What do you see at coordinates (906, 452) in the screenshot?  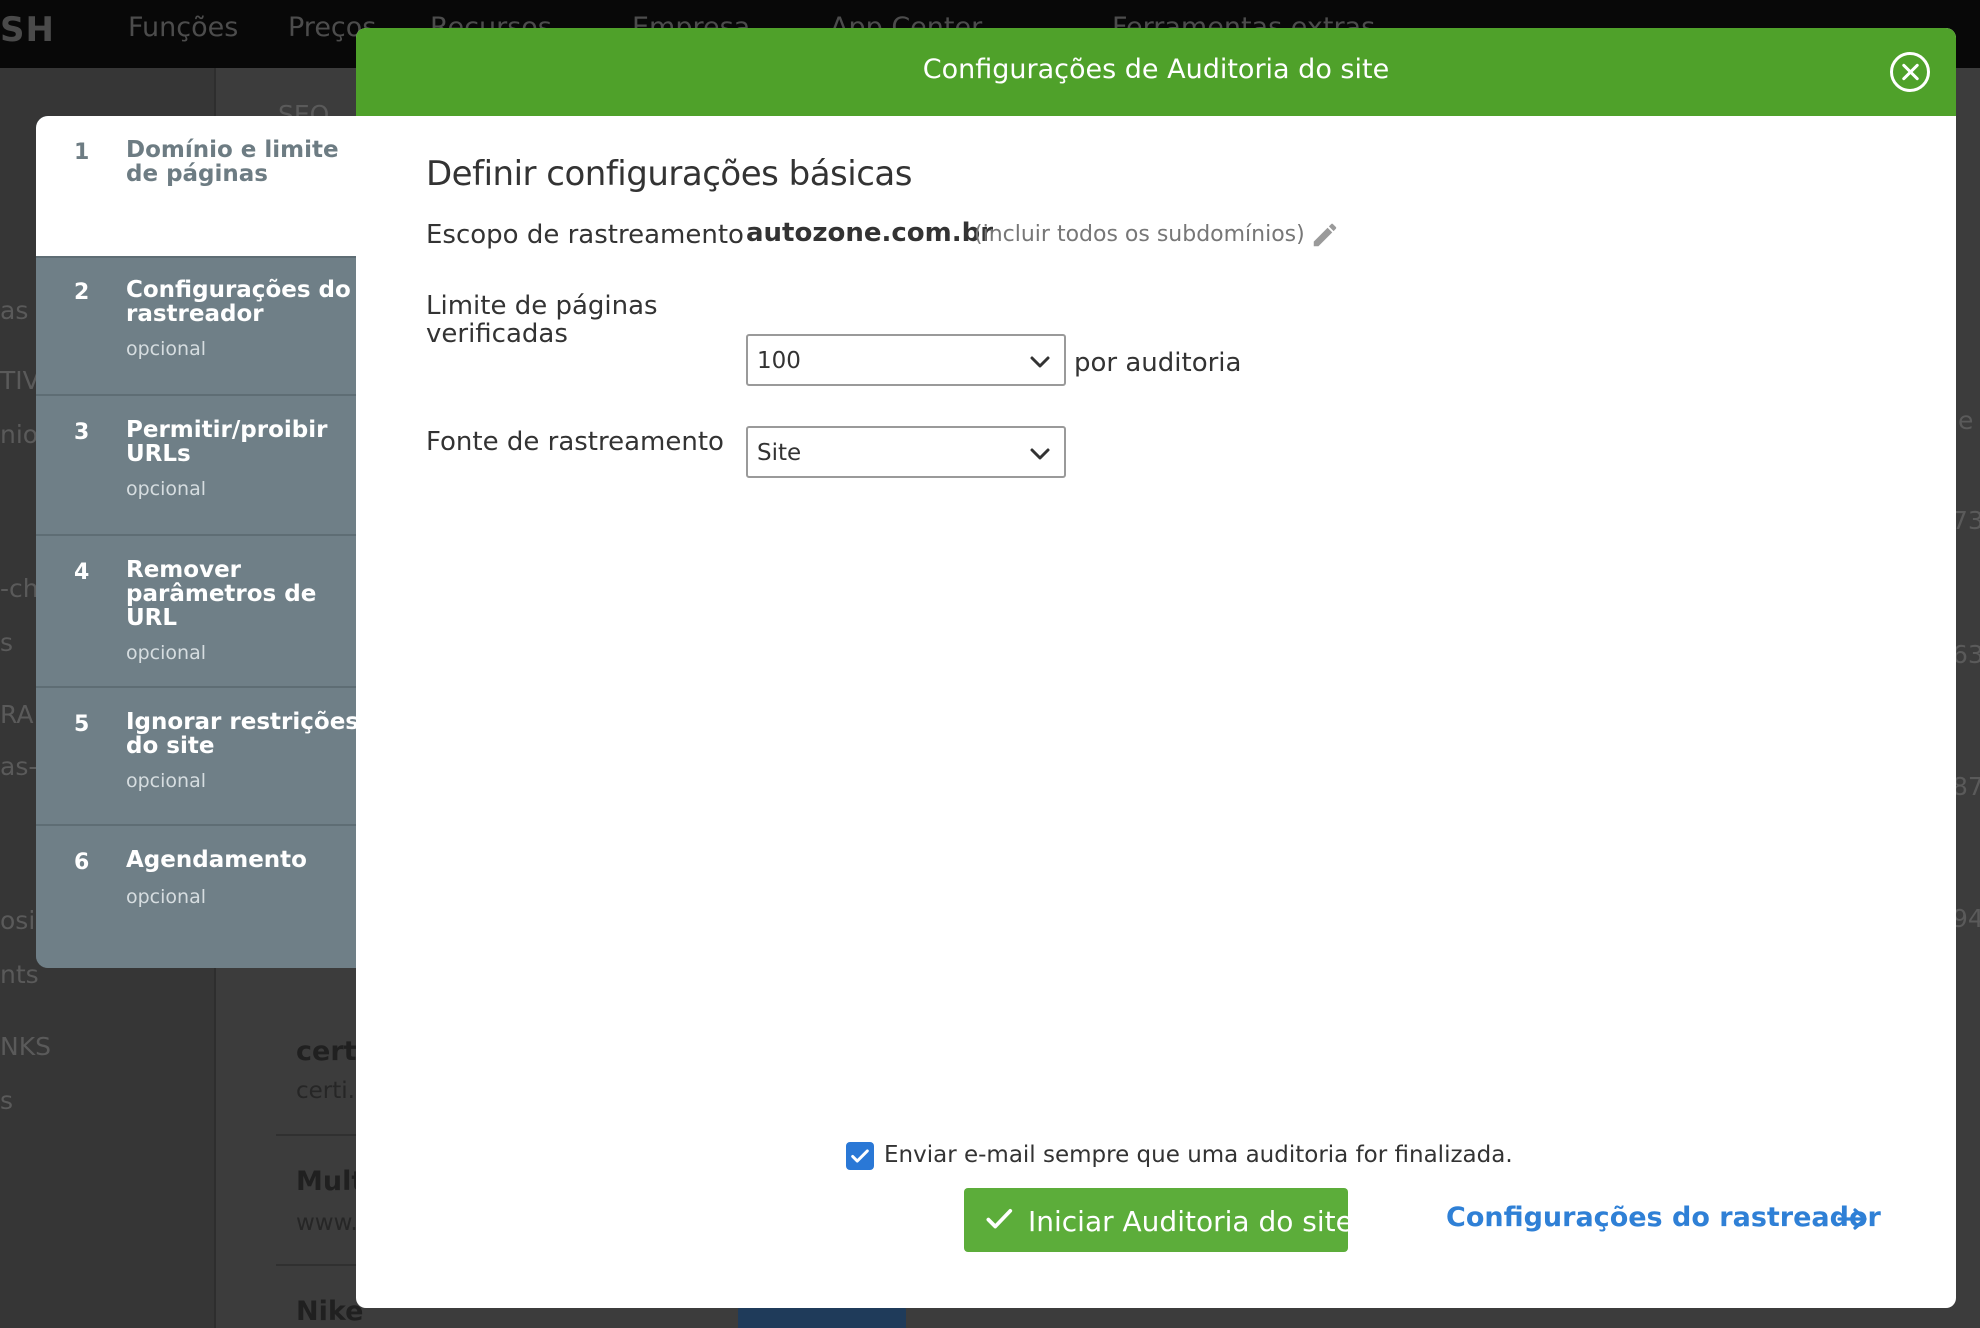 I see `crawl-source-select: Site` at bounding box center [906, 452].